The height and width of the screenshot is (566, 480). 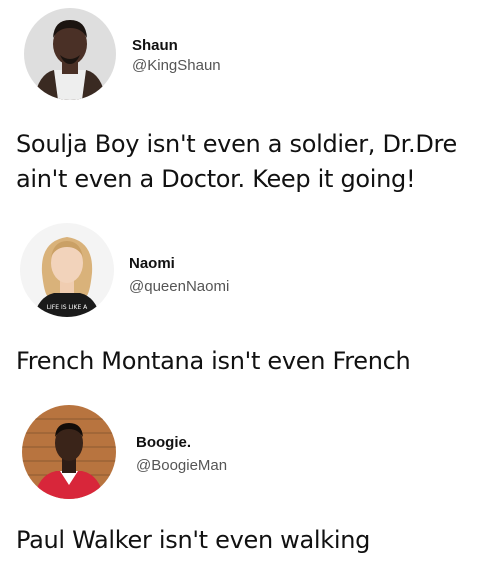 I want to click on avatar-boogie-image, so click(x=69, y=452).